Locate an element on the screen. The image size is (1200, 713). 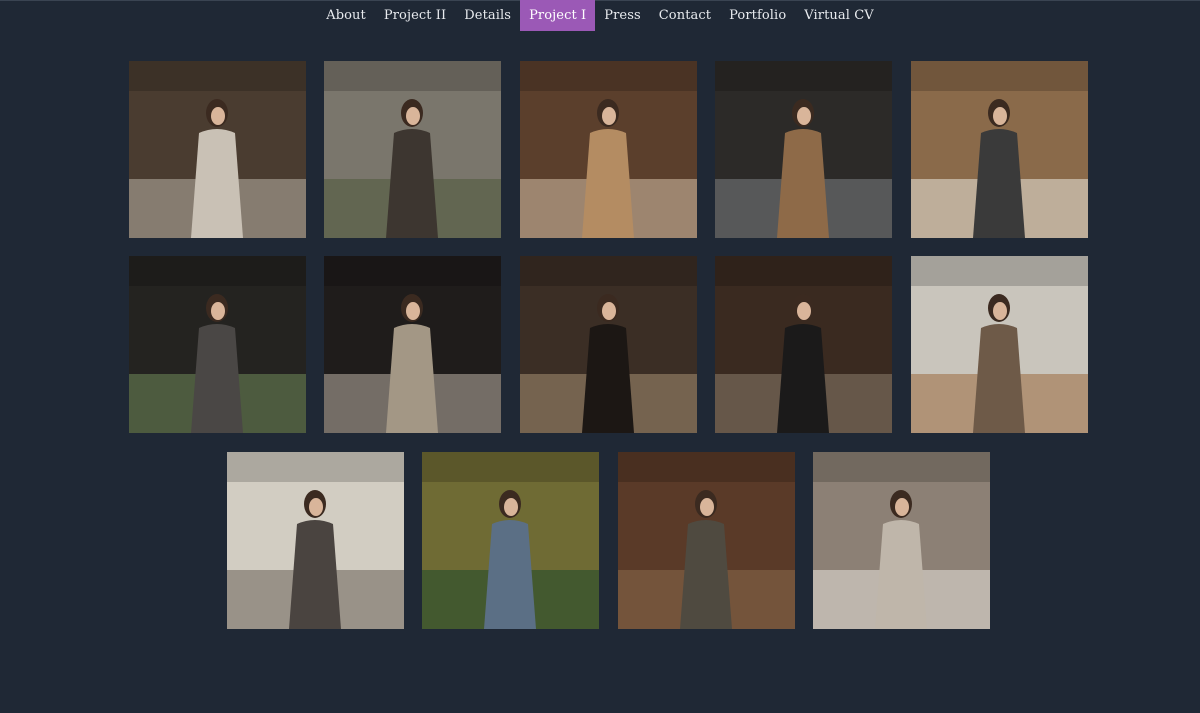
photo-black-coat-ruins is located at coordinates (803, 344).